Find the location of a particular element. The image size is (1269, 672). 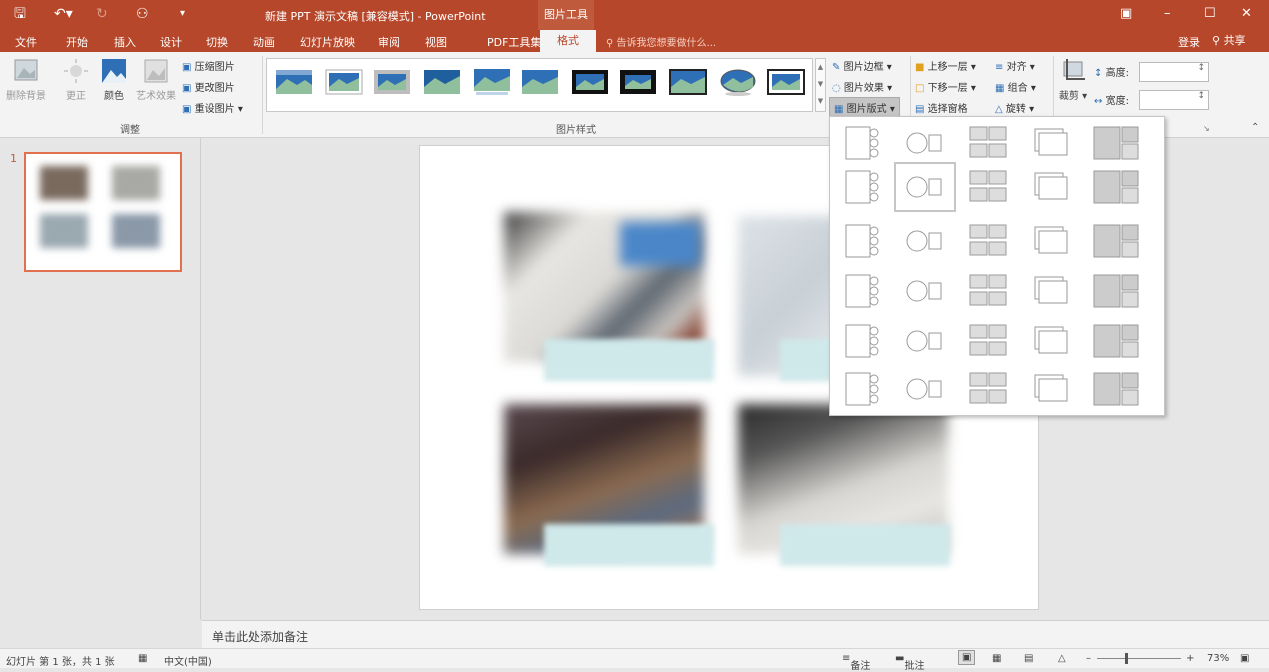

redo-icon: ↻ is located at coordinates (102, 14).